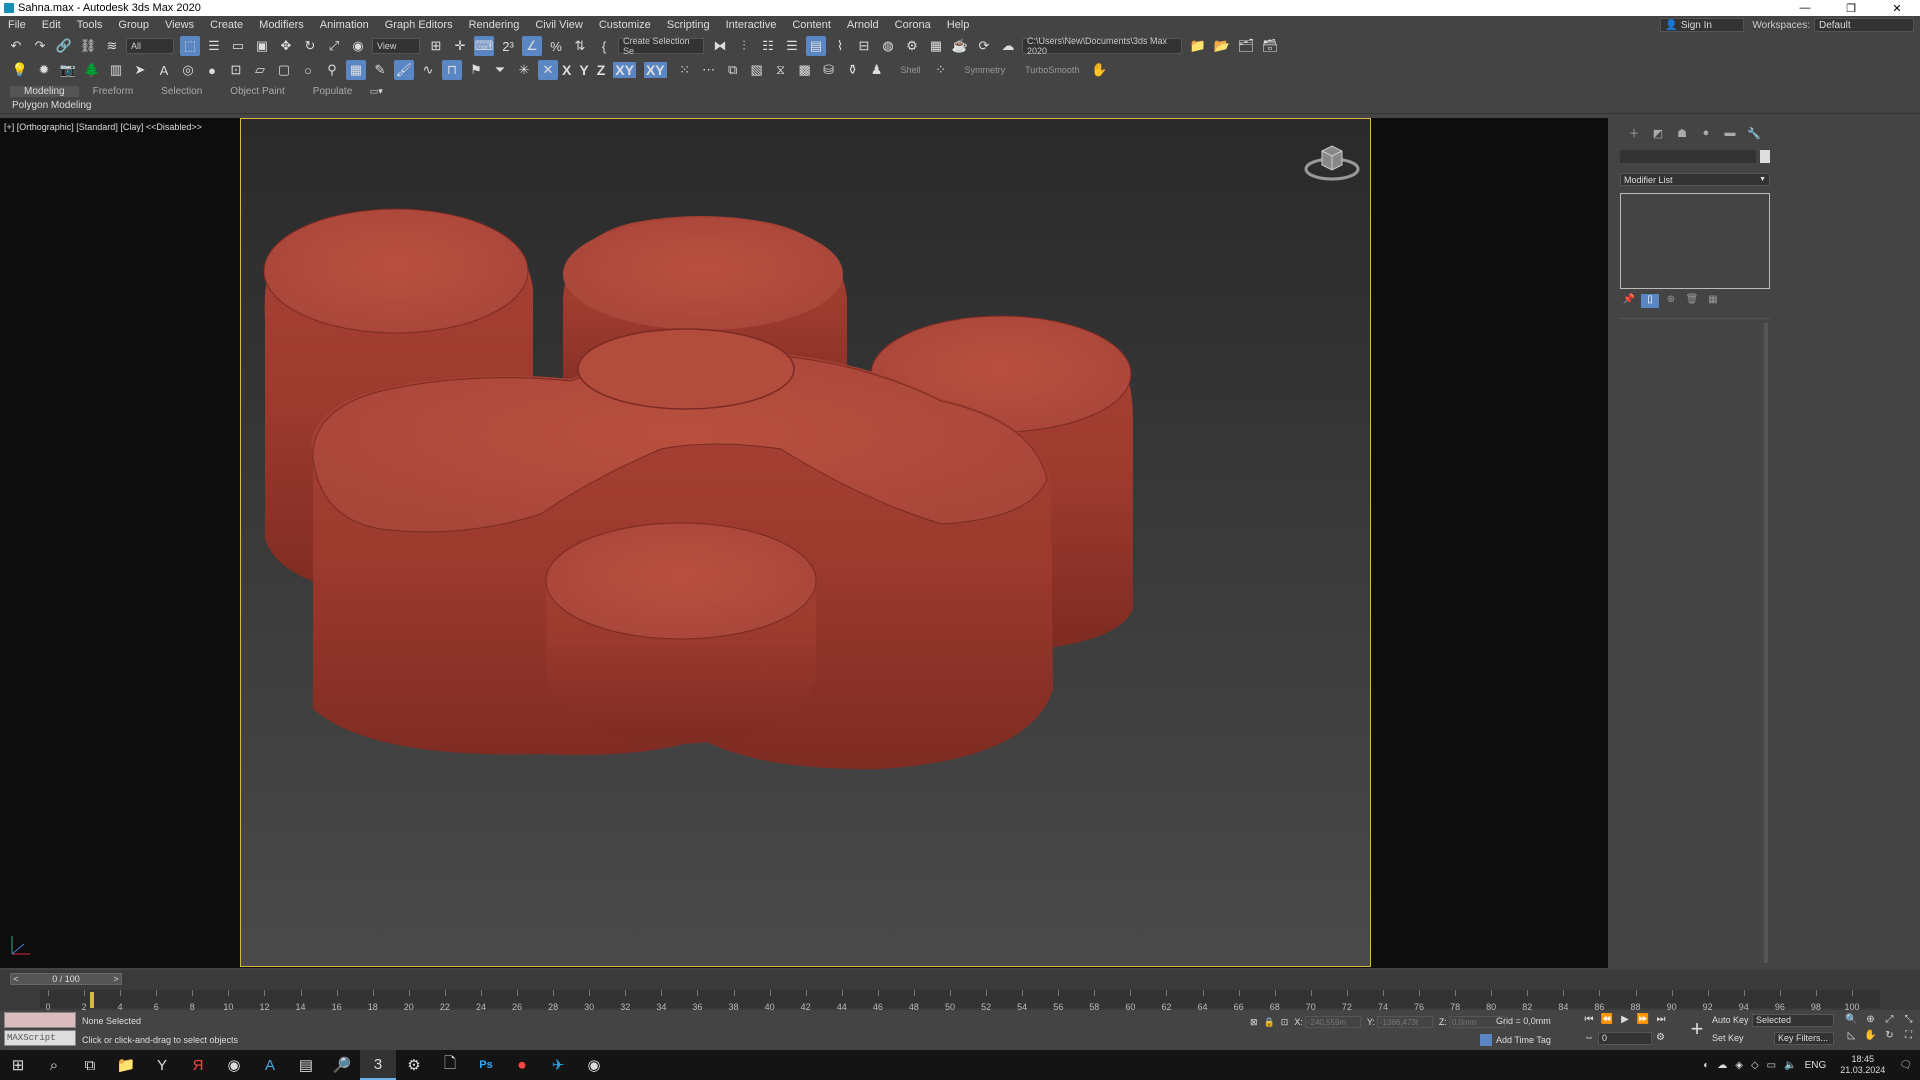  I want to click on shell-label: Shell, so click(911, 70).